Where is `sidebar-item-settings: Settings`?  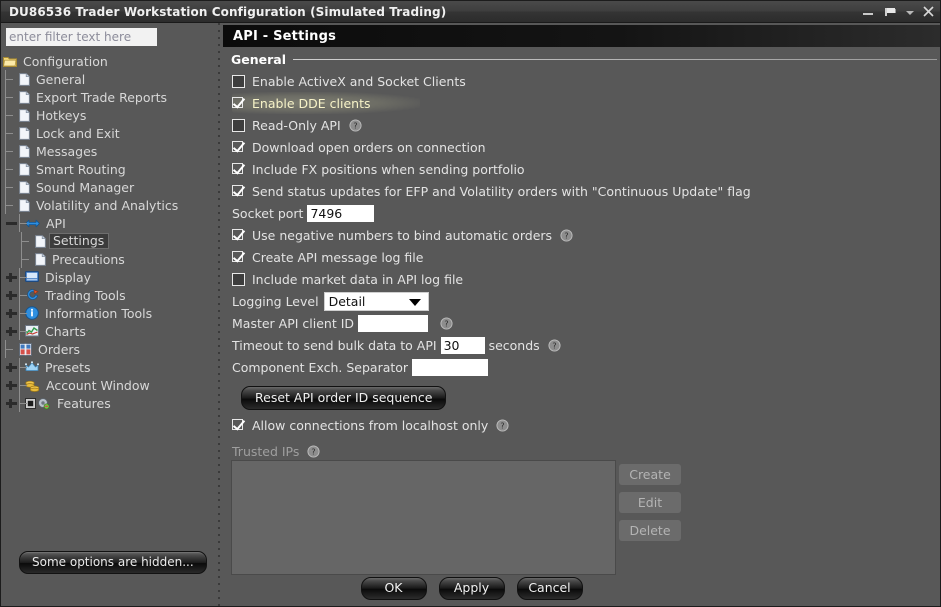
sidebar-item-settings: Settings is located at coordinates (108, 241).